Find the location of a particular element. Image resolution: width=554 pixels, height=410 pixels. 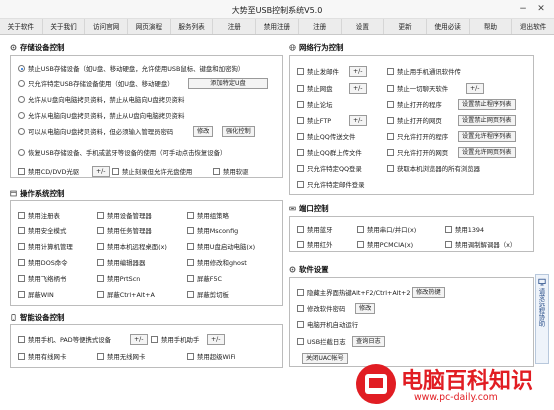

os-item: 禁用安全模式 is located at coordinates (42, 230).